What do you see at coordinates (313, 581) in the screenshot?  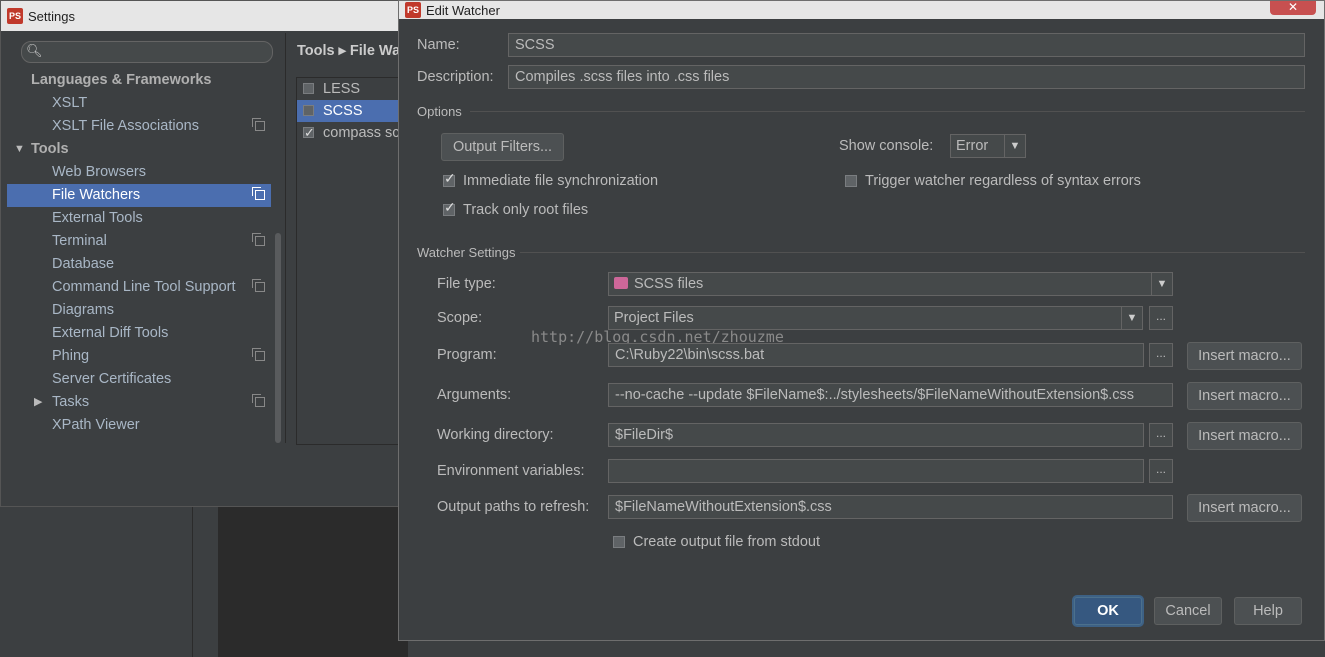 I see `ide-editor-area` at bounding box center [313, 581].